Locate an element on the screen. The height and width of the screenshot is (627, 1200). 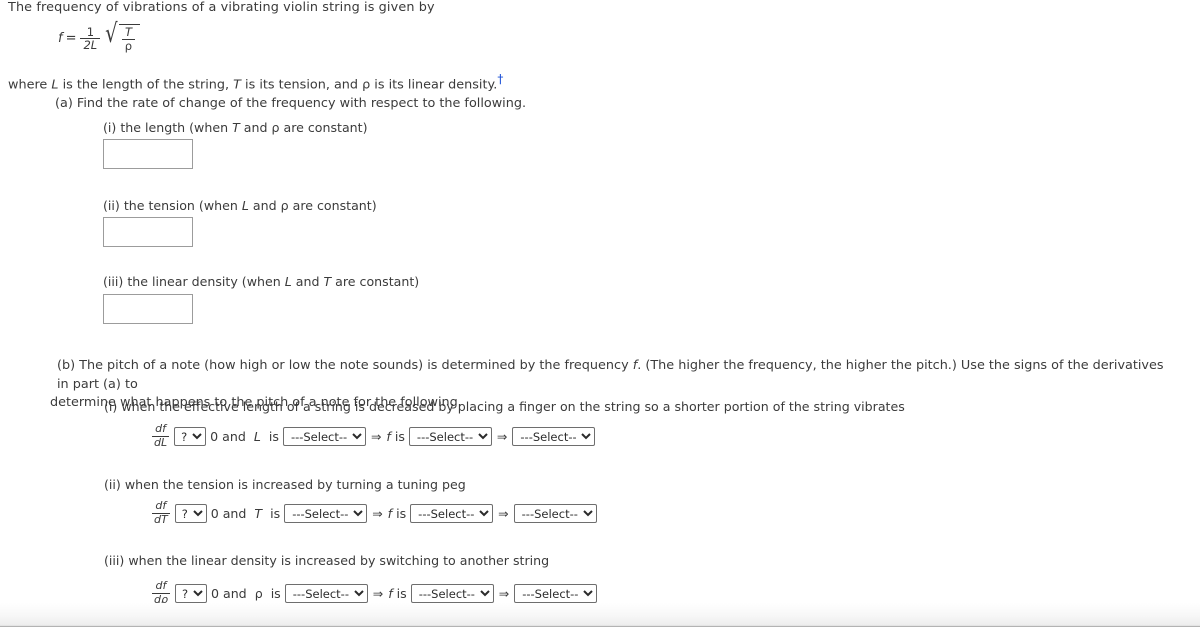
b-ii-is: is is located at coordinates (275, 513).